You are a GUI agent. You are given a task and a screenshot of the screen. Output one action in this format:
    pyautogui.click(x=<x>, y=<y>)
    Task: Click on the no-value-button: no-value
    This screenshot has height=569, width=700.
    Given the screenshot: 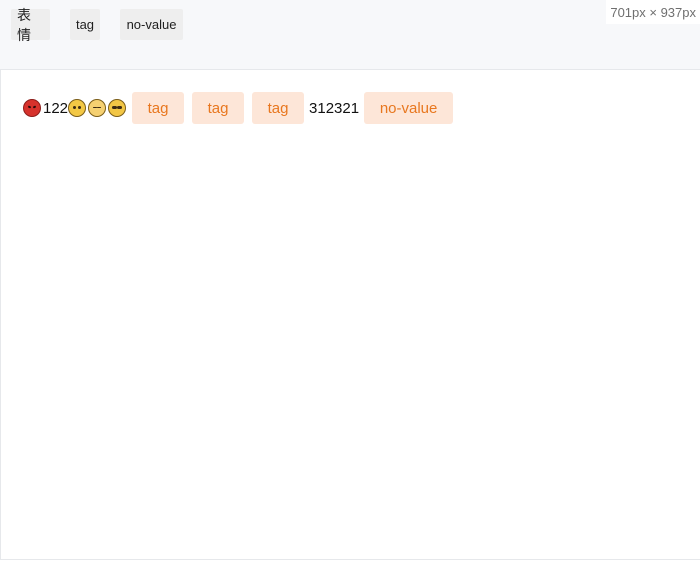 What is the action you would take?
    pyautogui.click(x=151, y=24)
    